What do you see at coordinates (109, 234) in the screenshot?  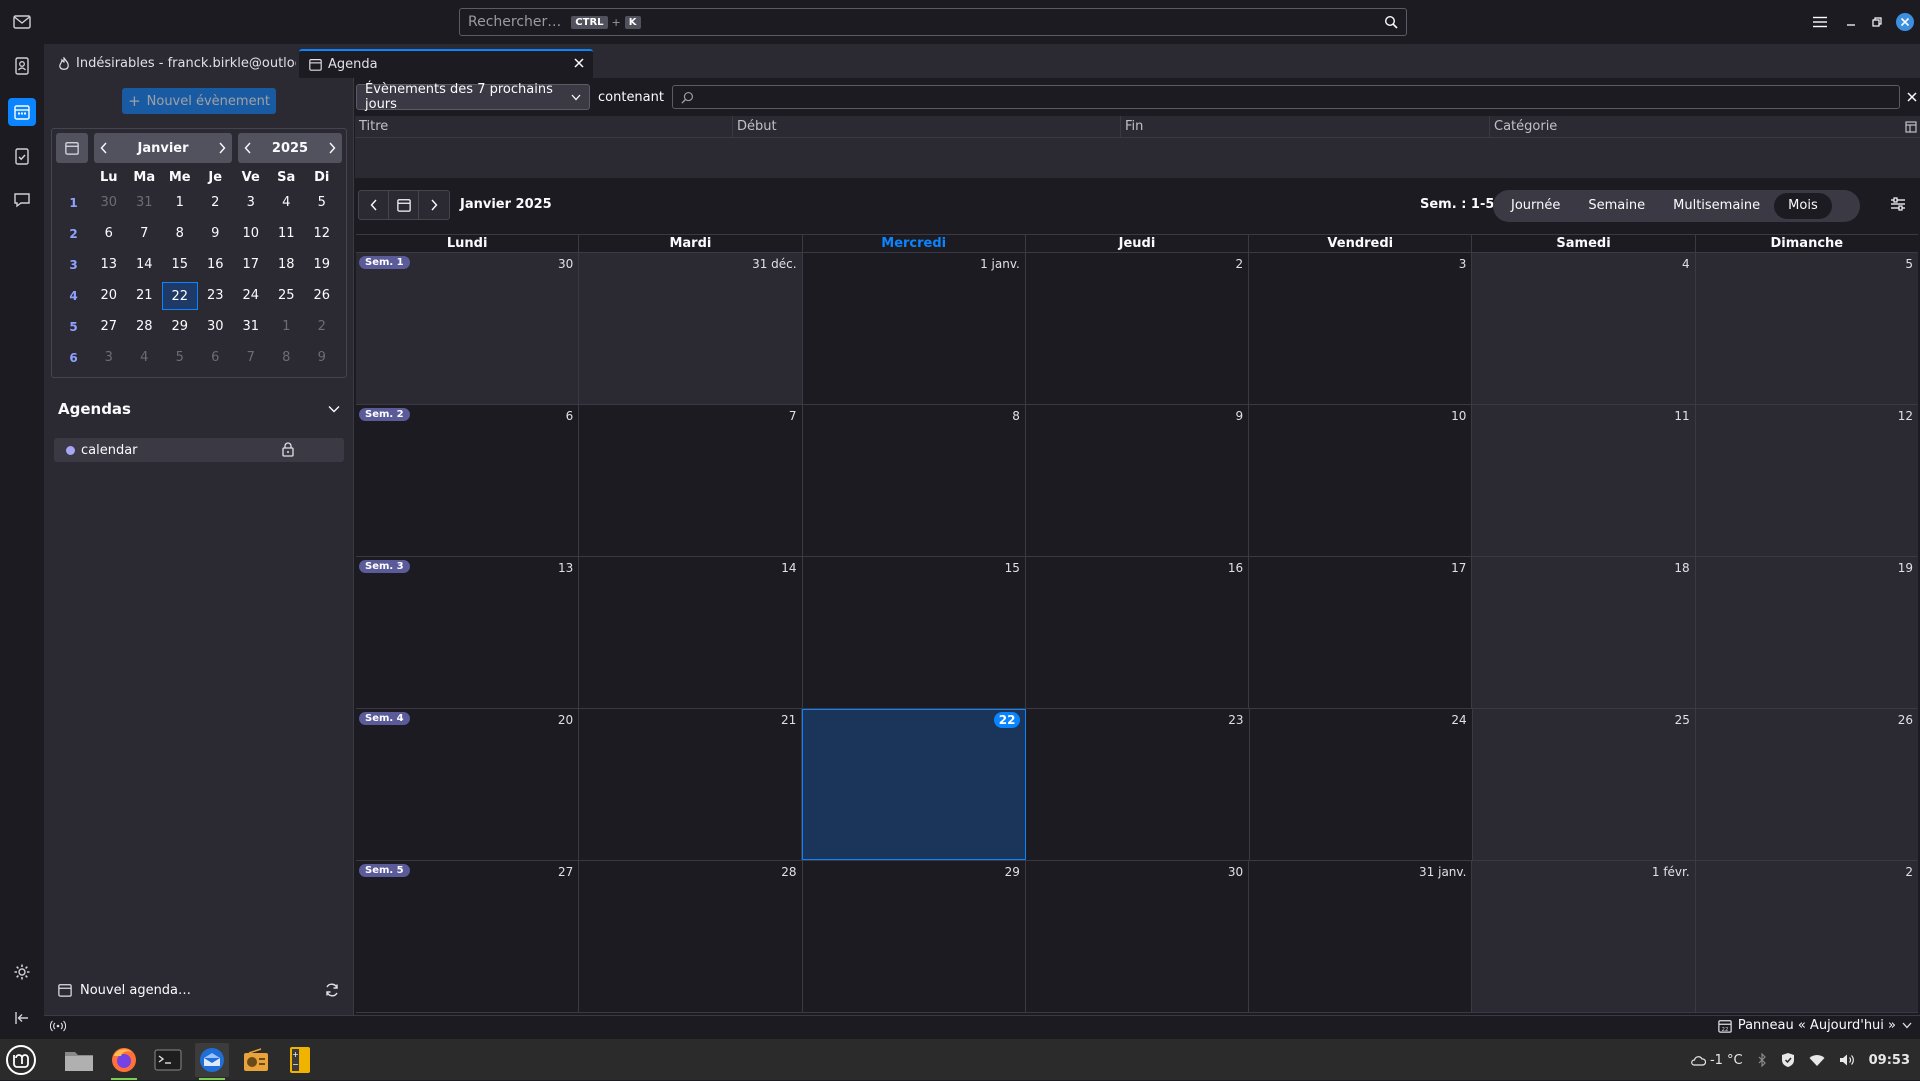 I see `mini-day: 6` at bounding box center [109, 234].